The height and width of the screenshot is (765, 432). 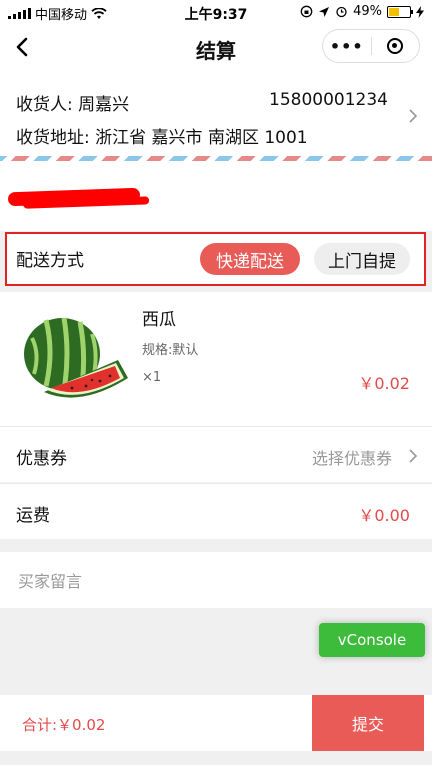 I want to click on rotation-lock-icon, so click(x=306, y=11).